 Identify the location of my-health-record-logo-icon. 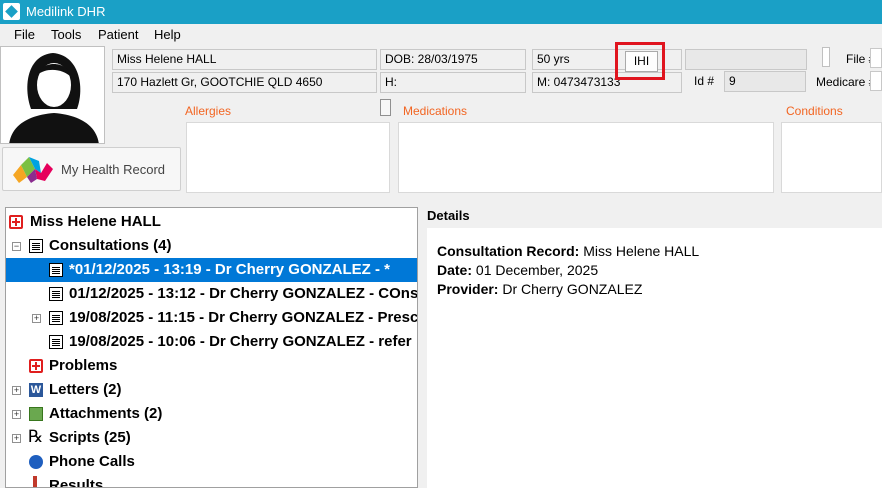
(33, 170).